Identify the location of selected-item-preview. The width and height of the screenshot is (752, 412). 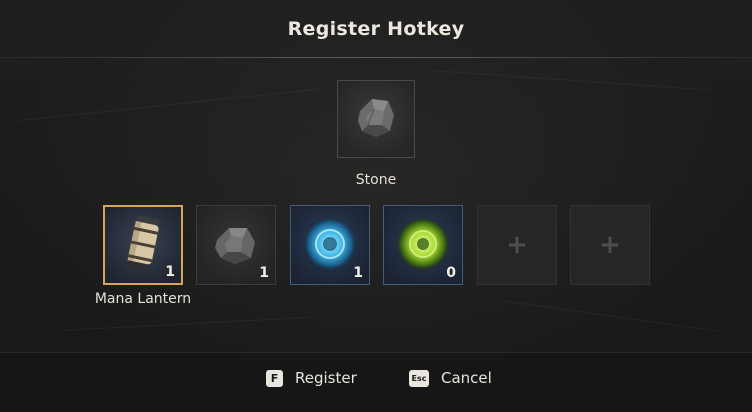
(376, 119).